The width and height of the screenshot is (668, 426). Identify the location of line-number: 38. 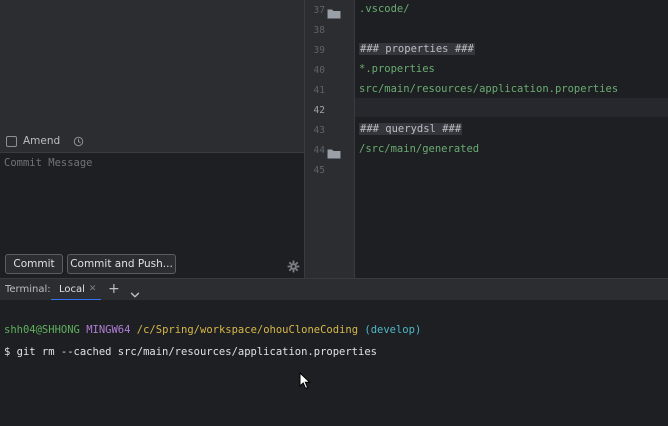
(319, 30).